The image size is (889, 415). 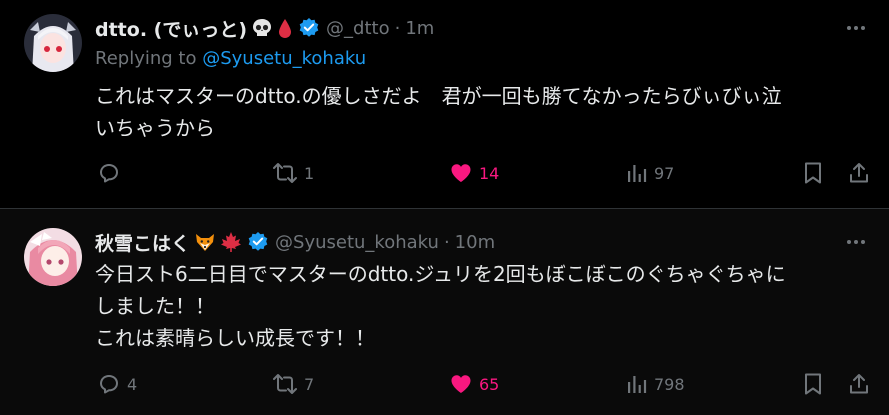 I want to click on skull-emoji, so click(x=262, y=28).